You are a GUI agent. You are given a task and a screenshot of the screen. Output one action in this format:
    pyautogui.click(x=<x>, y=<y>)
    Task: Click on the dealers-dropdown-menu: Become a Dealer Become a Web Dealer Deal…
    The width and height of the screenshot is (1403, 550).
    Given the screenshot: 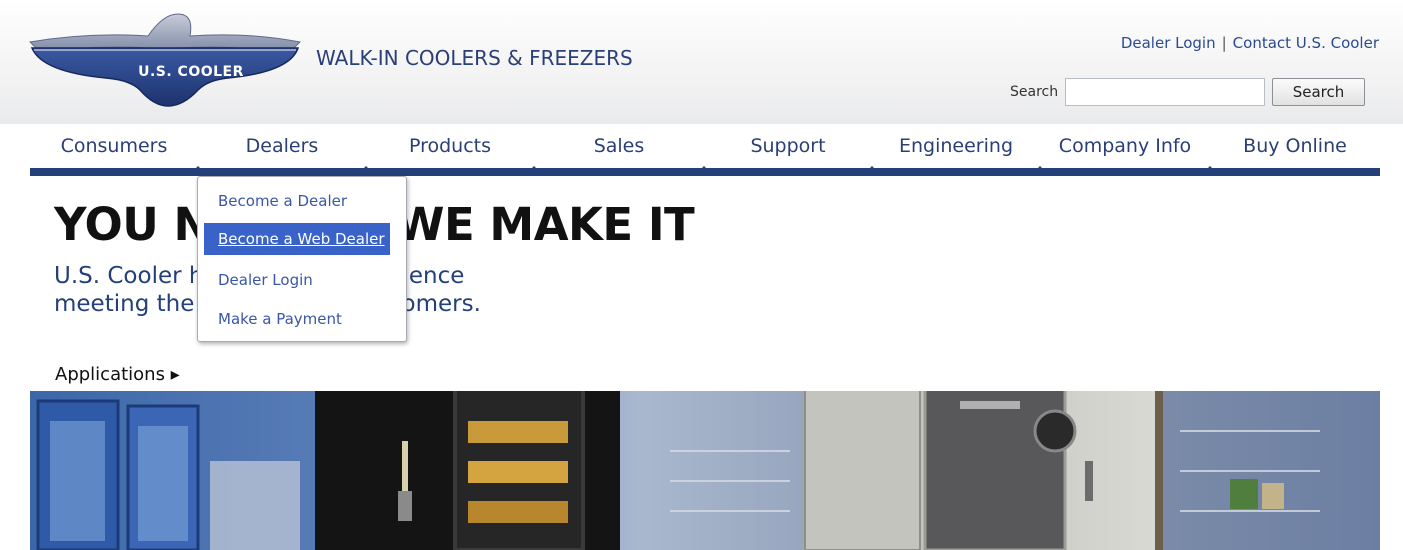 What is the action you would take?
    pyautogui.click(x=302, y=259)
    